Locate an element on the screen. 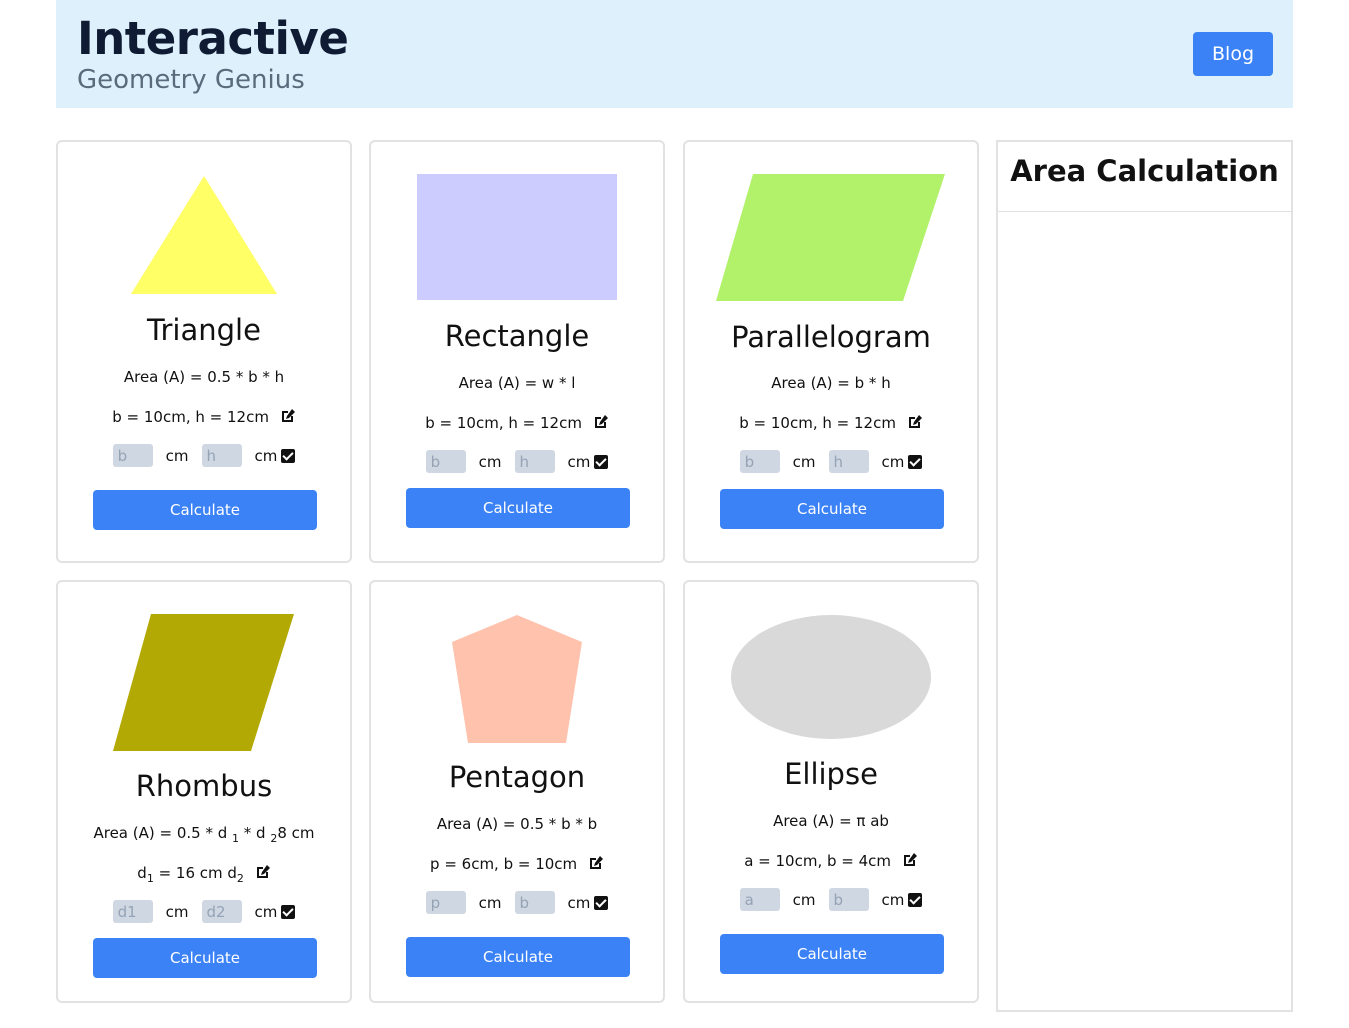 The height and width of the screenshot is (1028, 1349). card-title: Triangle is located at coordinates (204, 330).